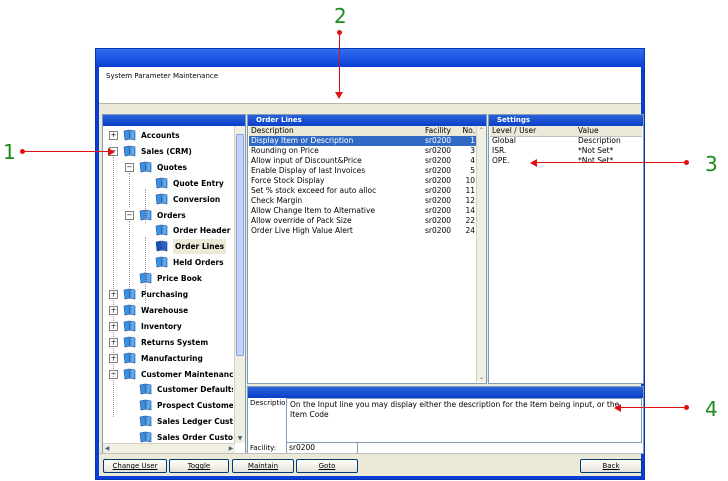  Describe the element at coordinates (470, 180) in the screenshot. I see `table-cell: 10` at that location.